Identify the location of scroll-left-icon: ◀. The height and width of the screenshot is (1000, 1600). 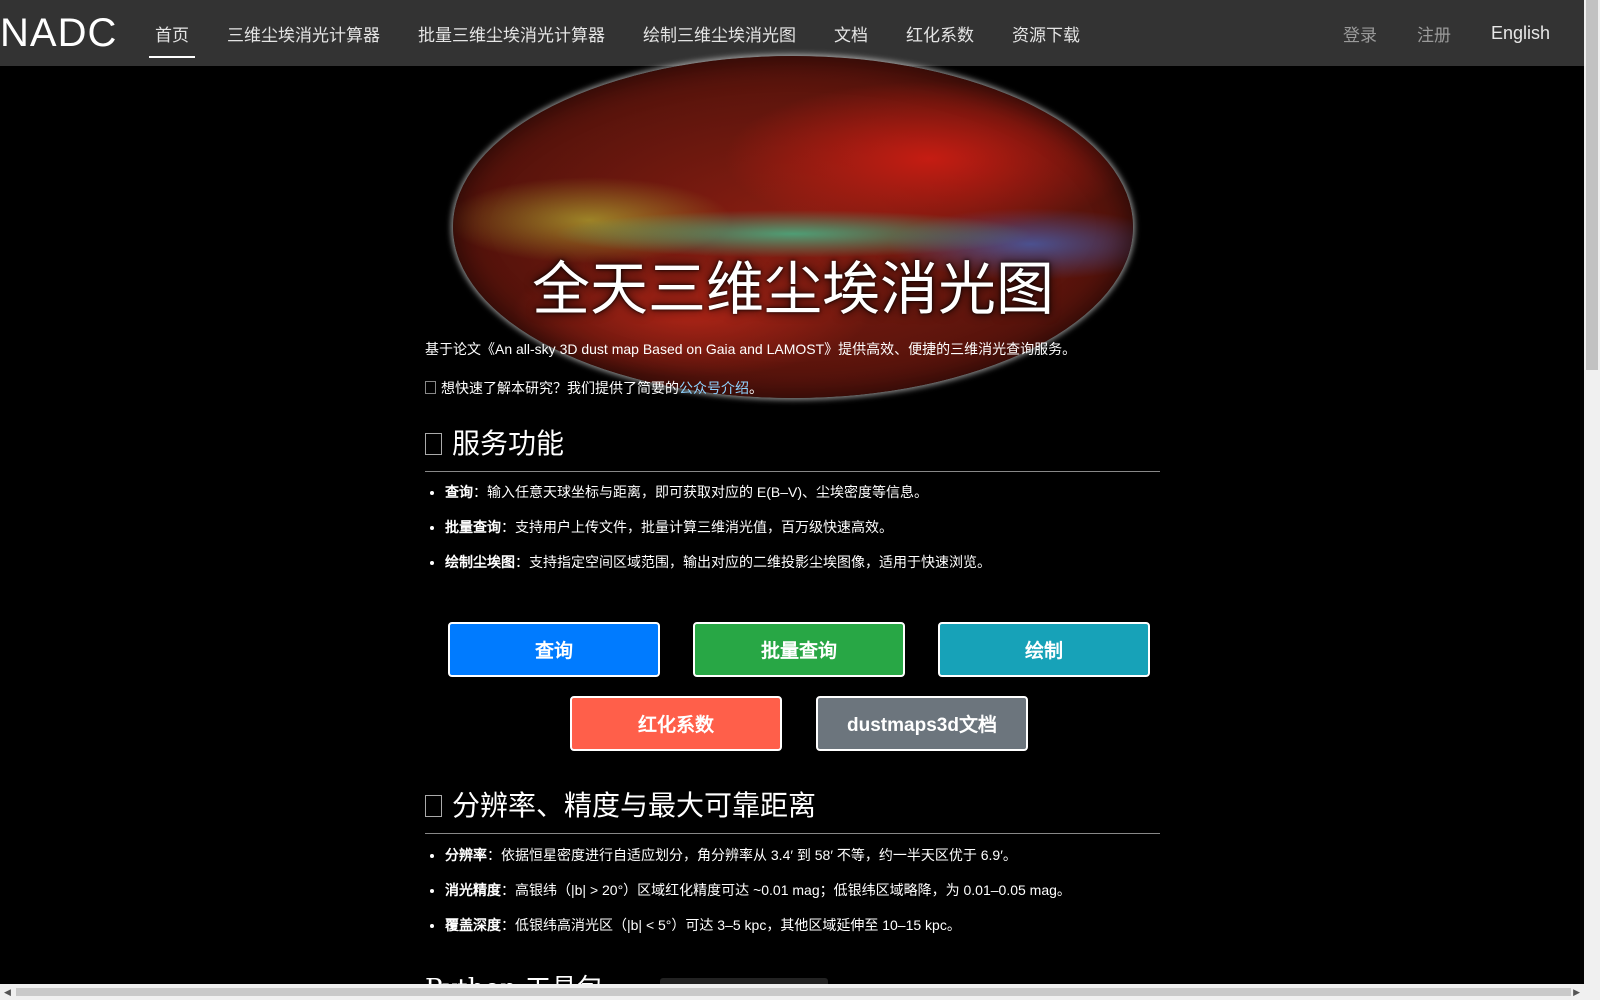
(7, 992).